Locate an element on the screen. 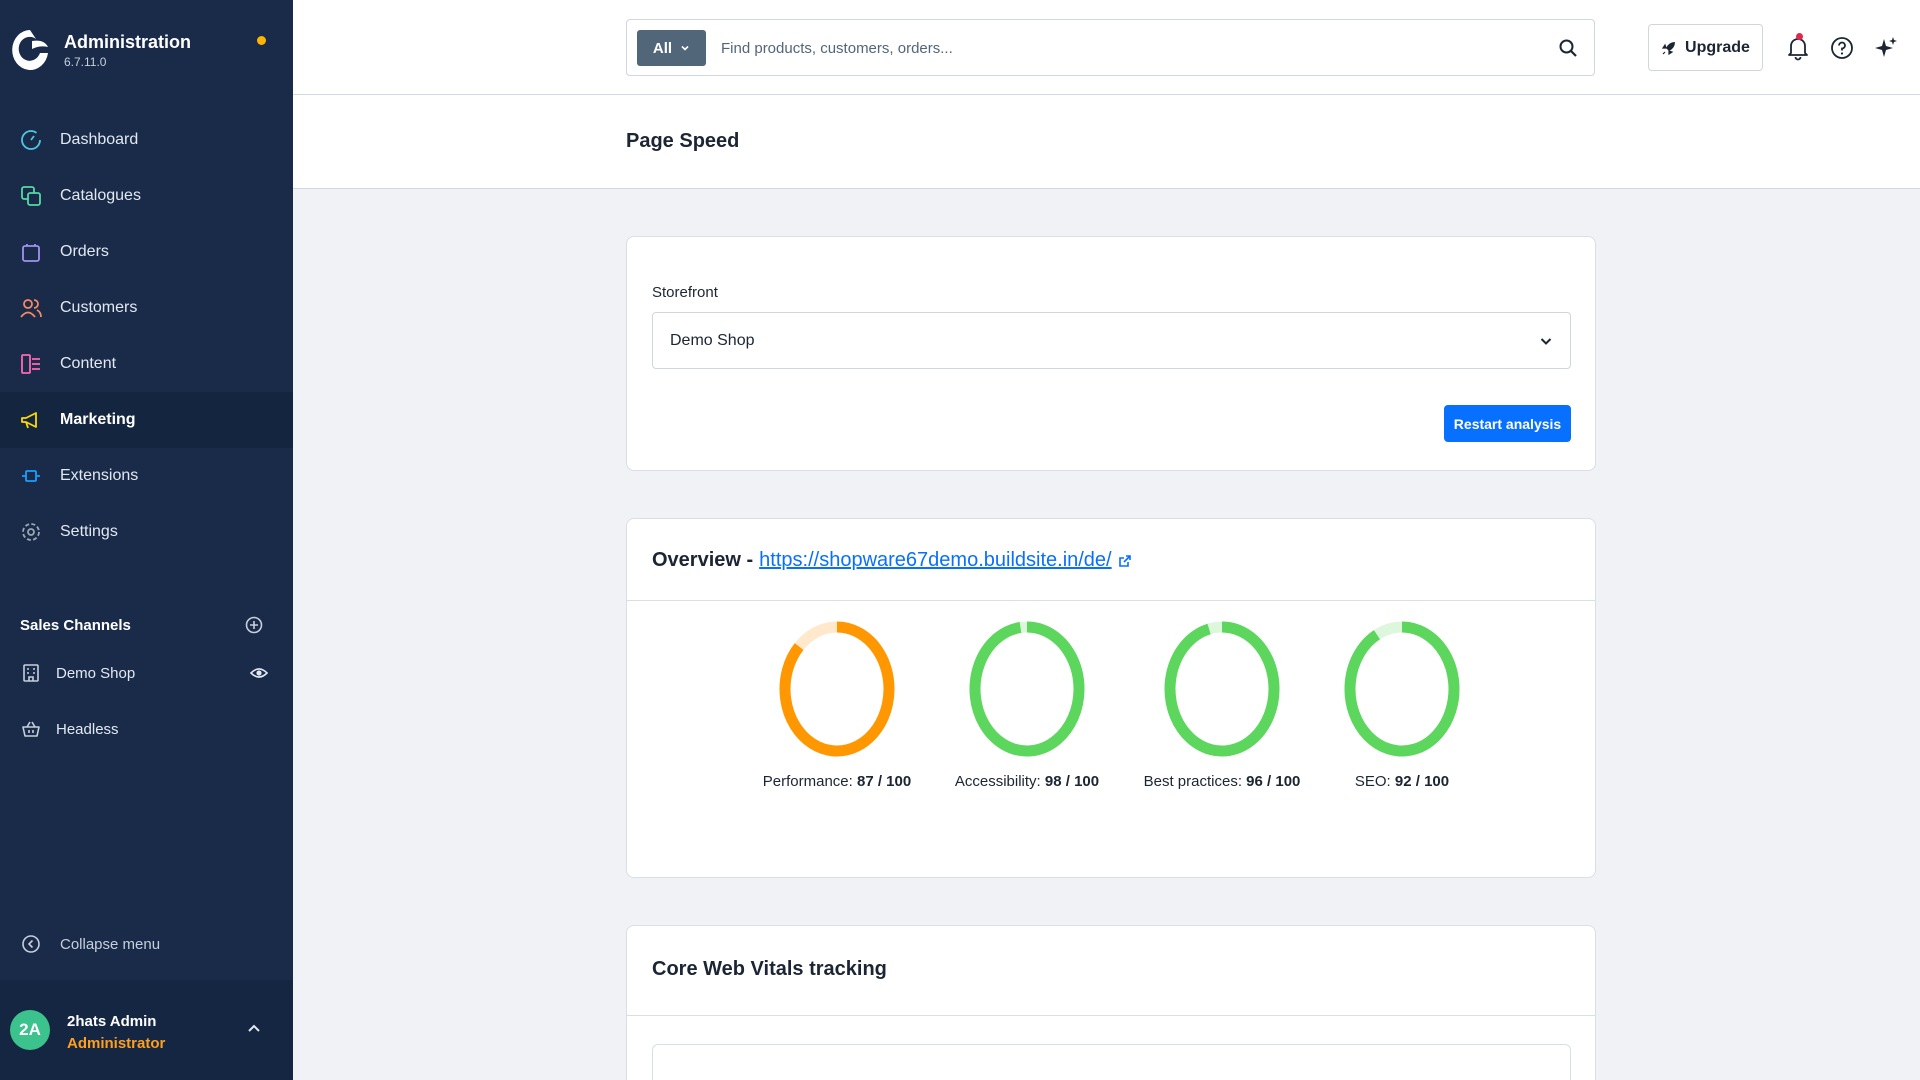 The image size is (1920, 1080). user-name: 2hats Admin is located at coordinates (112, 1021).